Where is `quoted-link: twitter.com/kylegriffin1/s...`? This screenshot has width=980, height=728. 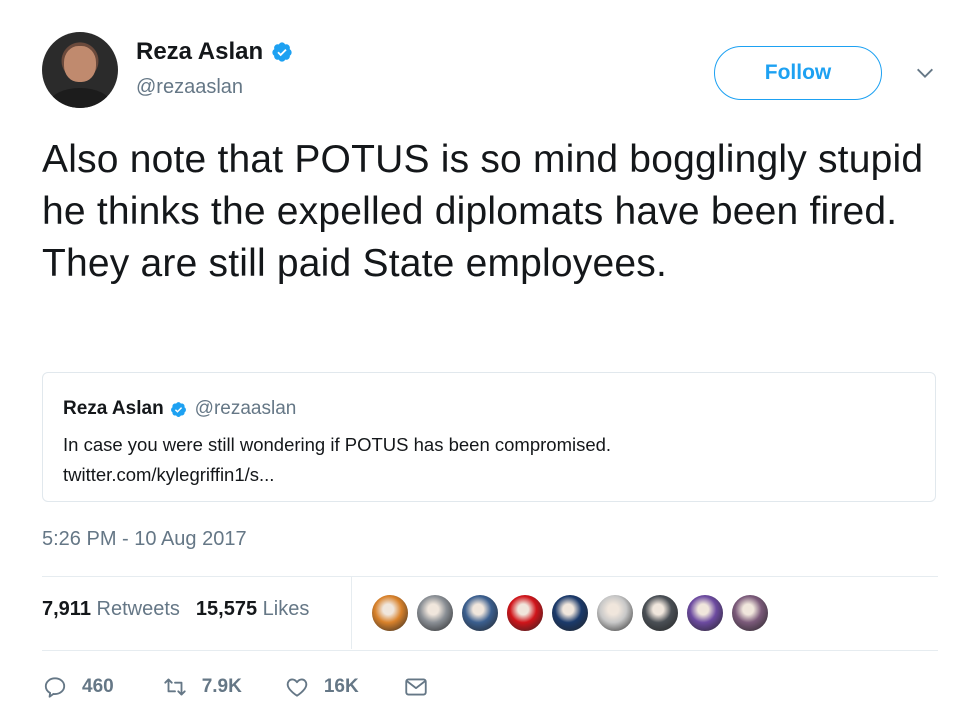
quoted-link: twitter.com/kylegriffin1/s... is located at coordinates (483, 475).